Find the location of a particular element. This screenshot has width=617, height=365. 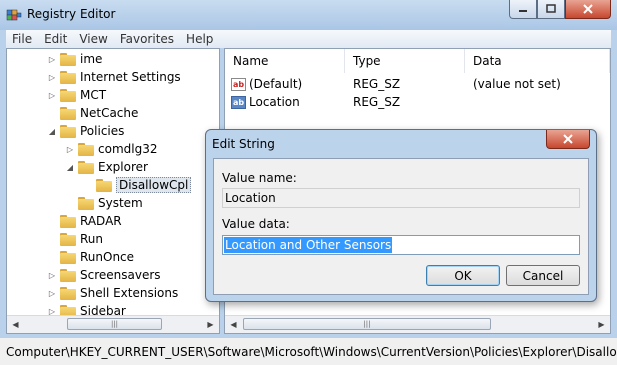

value-name: Location is located at coordinates (274, 102).